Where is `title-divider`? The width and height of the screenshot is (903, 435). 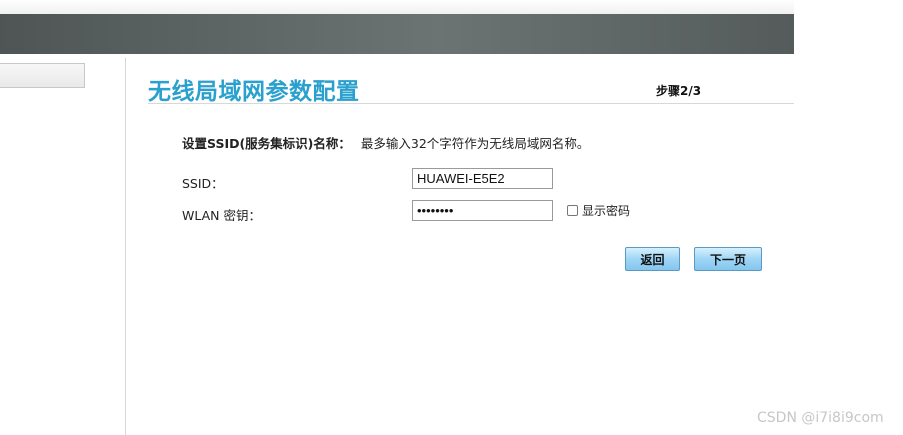 title-divider is located at coordinates (471, 103).